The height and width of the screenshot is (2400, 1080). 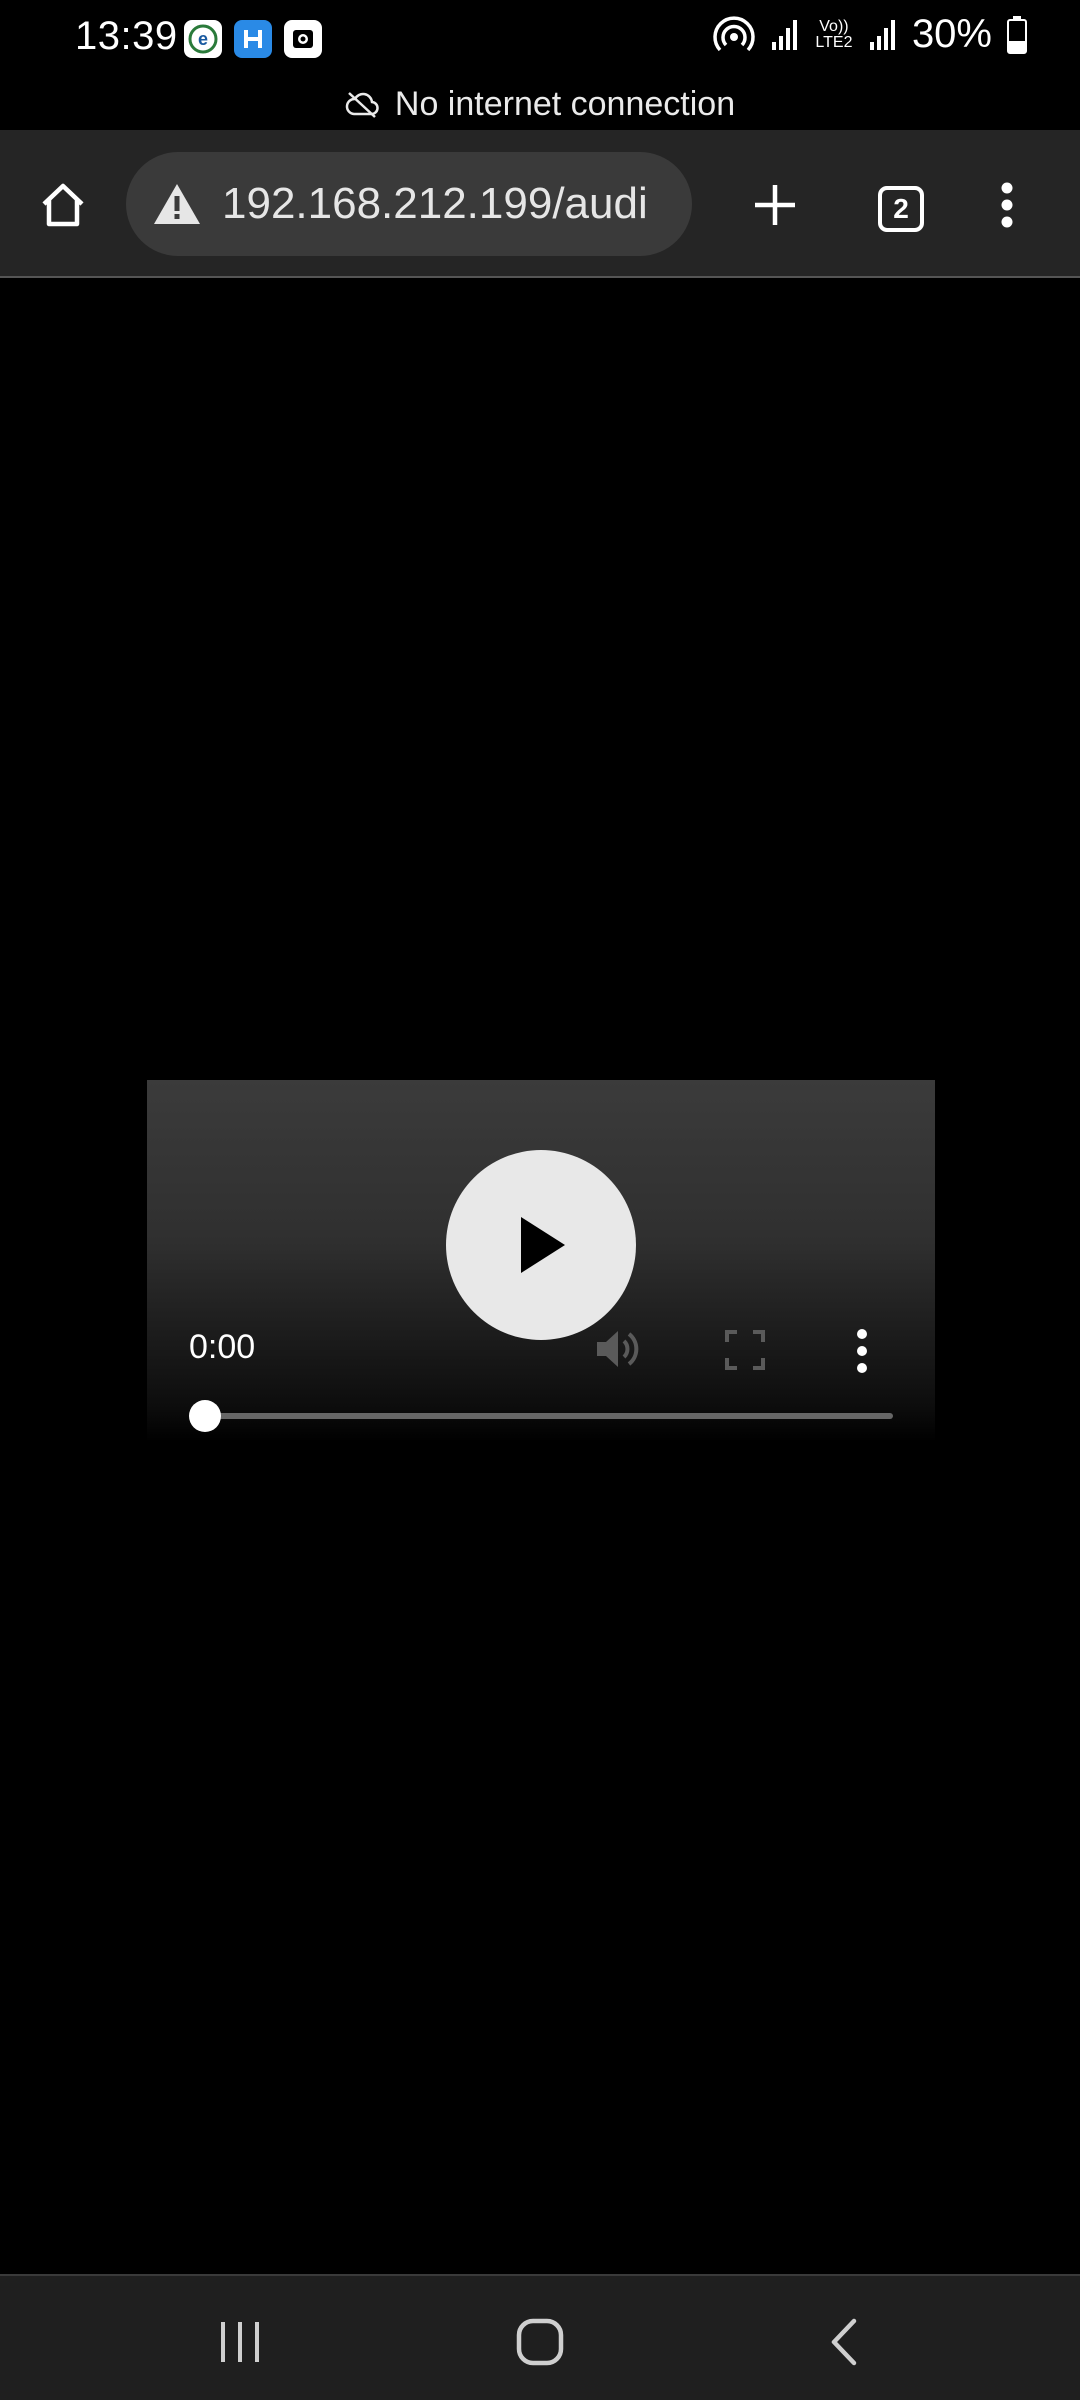 I want to click on browser-toolbar: 192.168.212.199/audi 2, so click(x=540, y=204).